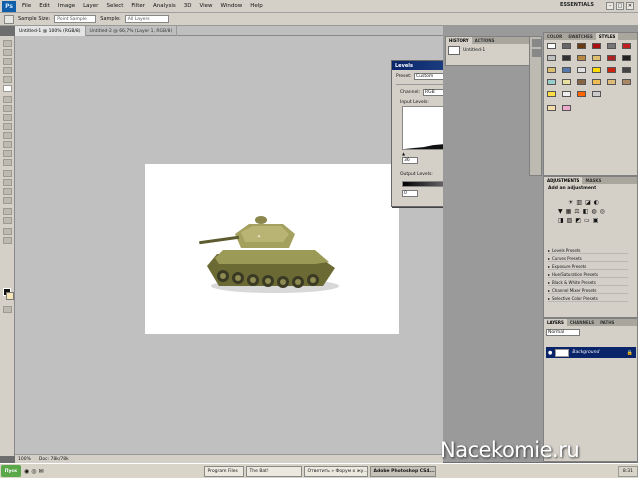 The height and width of the screenshot is (478, 638). Describe the element at coordinates (7, 61) in the screenshot. I see `lasso-tool-icon` at that location.